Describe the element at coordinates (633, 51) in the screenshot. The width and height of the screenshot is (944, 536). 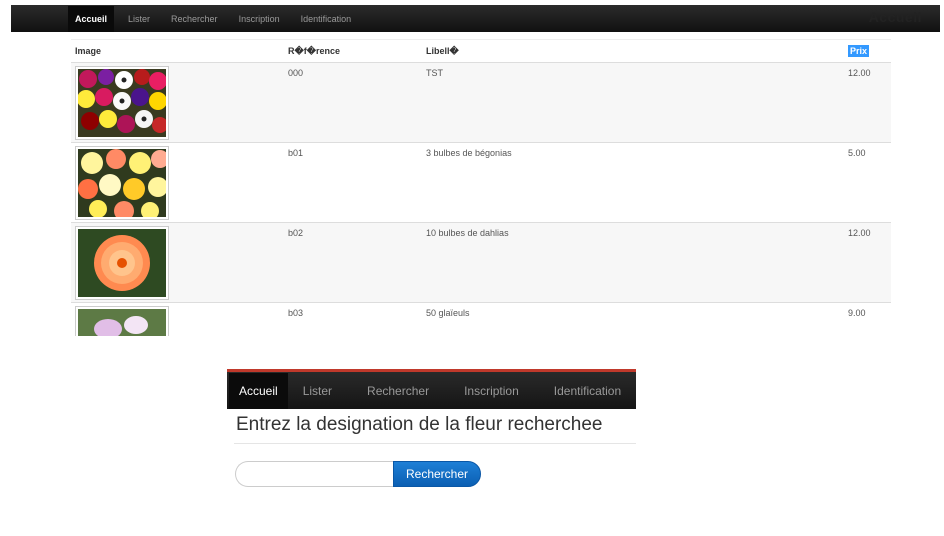
I see `column-header-libelle: Libell�` at that location.